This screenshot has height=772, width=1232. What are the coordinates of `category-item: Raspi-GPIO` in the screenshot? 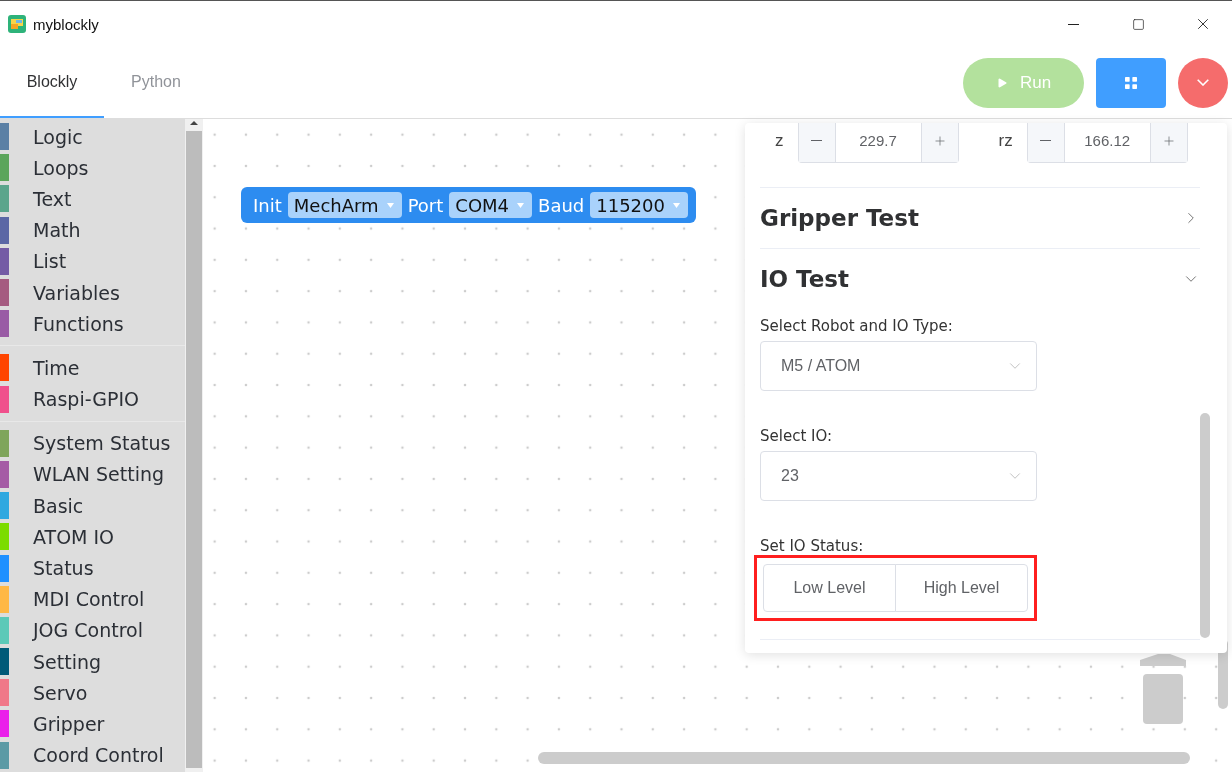 It's located at (92, 399).